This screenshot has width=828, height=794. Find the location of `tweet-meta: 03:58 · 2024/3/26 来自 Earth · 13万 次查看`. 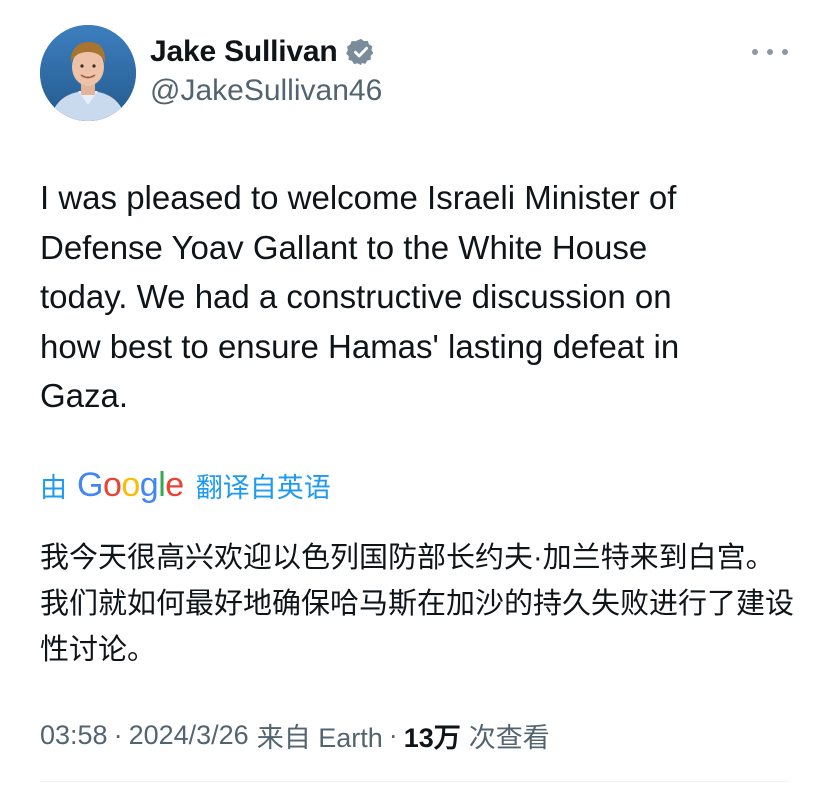

tweet-meta: 03:58 · 2024/3/26 来自 Earth · 13万 次查看 is located at coordinates (295, 735).